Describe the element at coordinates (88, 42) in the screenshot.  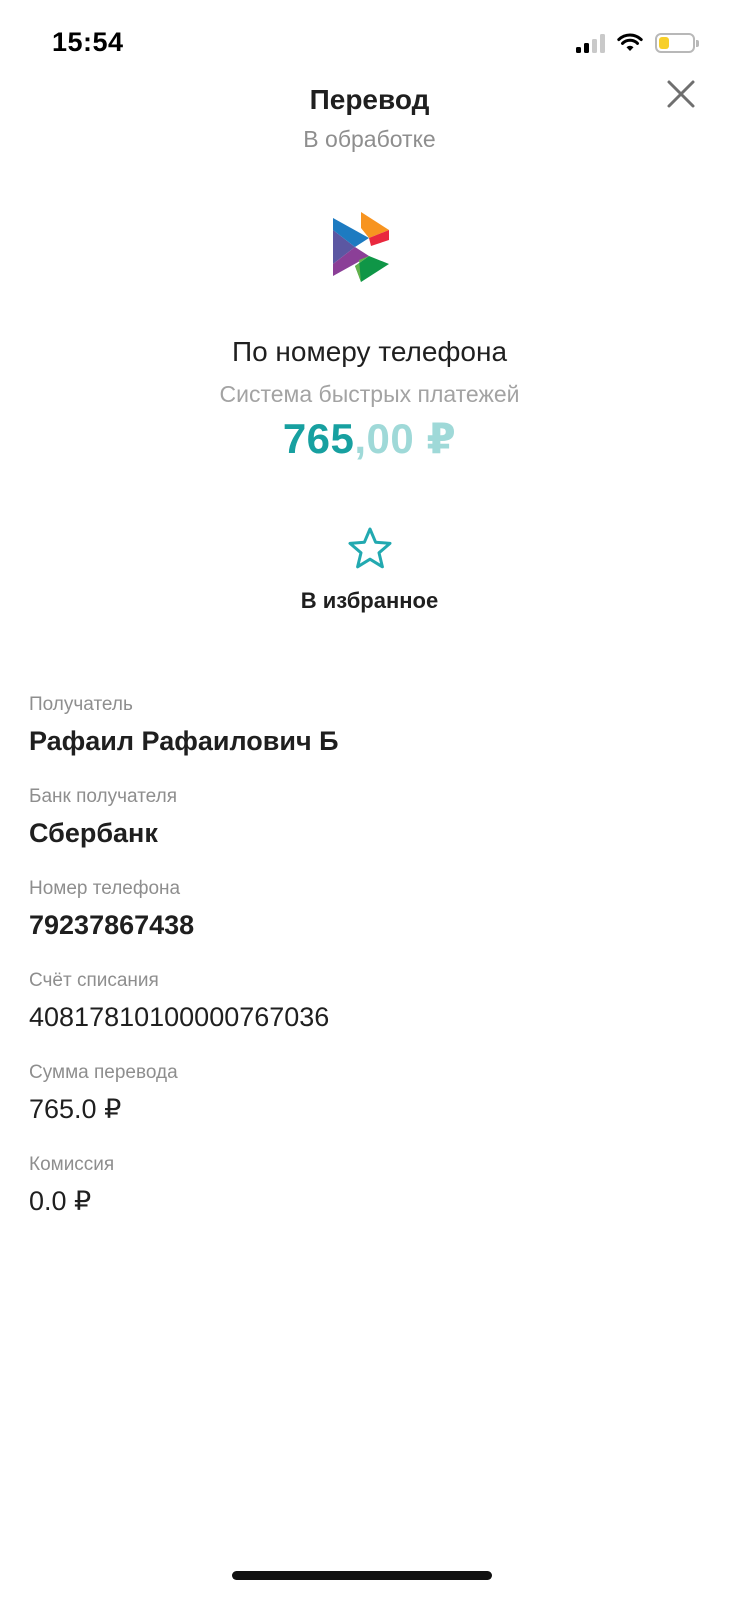
I see `status-time: 15:54` at that location.